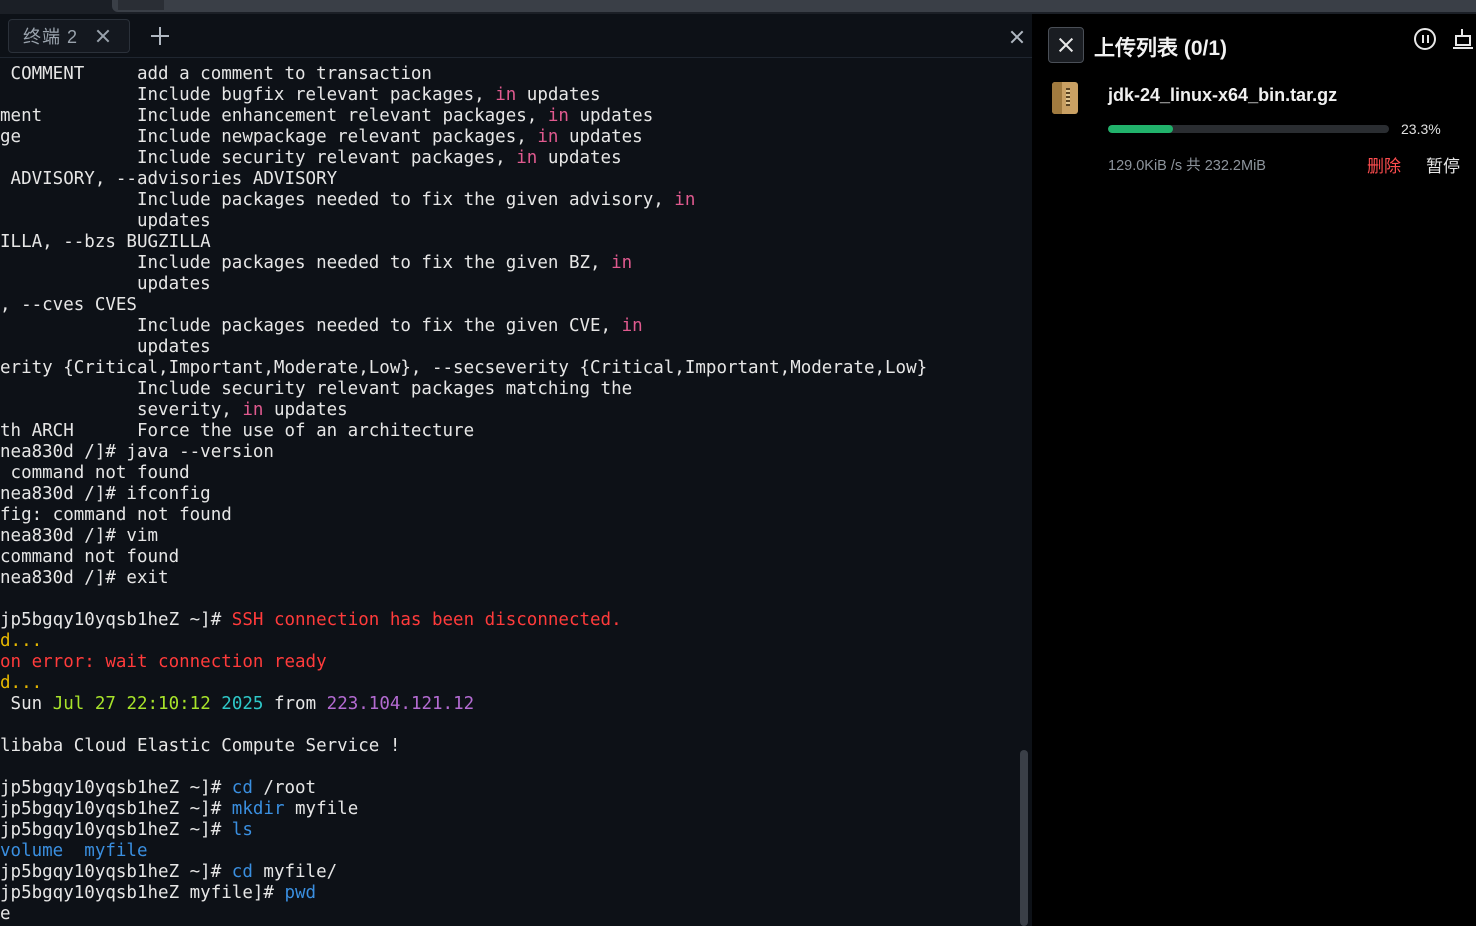 The image size is (1476, 926). Describe the element at coordinates (300, 893) in the screenshot. I see `terminal-text: pwd` at that location.